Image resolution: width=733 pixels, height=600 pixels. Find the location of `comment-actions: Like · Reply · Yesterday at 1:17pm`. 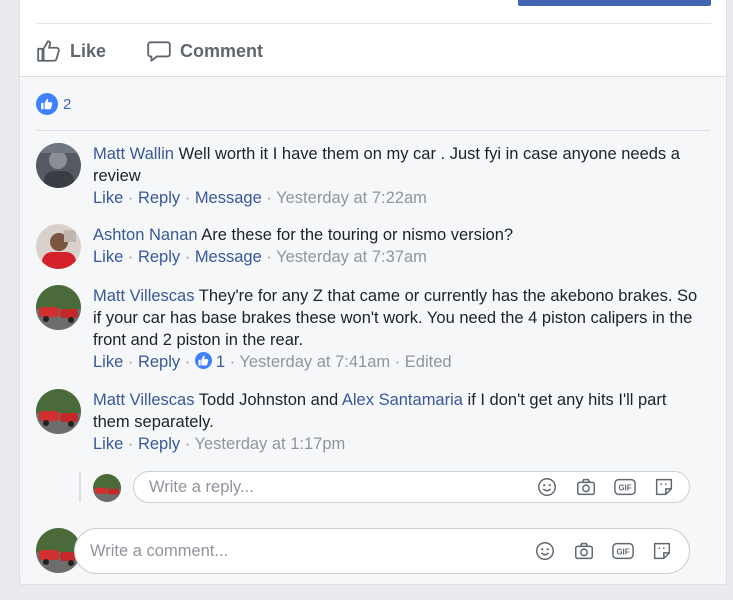

comment-actions: Like · Reply · Yesterday at 1:17pm is located at coordinates (219, 444).